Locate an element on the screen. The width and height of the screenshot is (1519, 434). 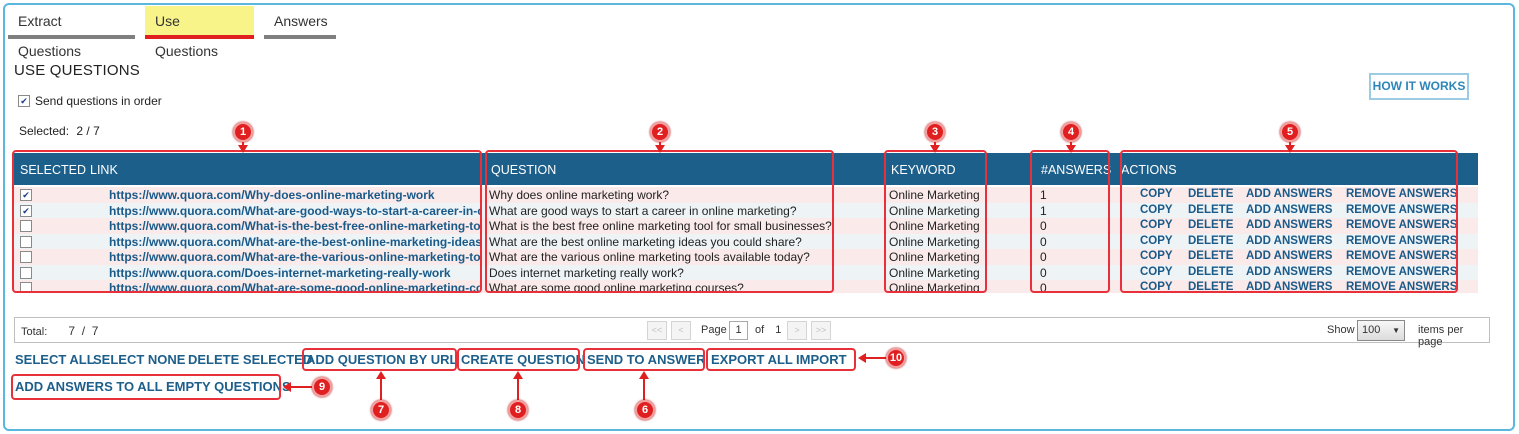
annotation-badge-9: 9 is located at coordinates (322, 387).